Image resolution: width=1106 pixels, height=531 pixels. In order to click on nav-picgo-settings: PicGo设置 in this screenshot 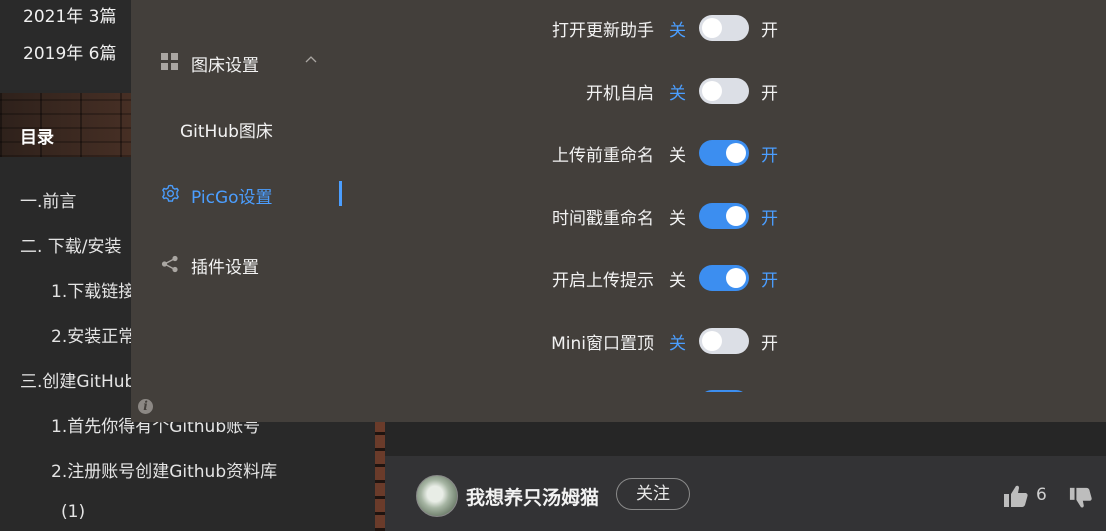, I will do `click(236, 195)`.